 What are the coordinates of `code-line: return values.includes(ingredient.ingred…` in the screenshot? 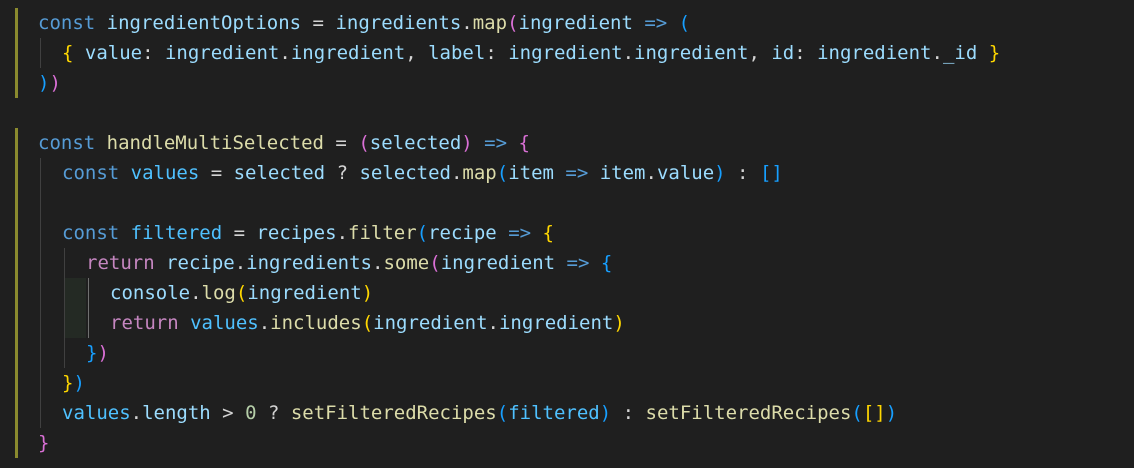 It's located at (367, 323).